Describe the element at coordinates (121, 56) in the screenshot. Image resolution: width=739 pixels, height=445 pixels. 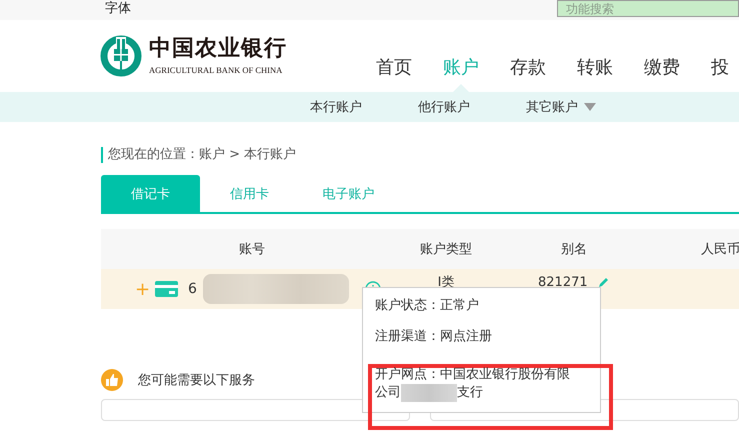
I see `bank-logo-icon` at that location.